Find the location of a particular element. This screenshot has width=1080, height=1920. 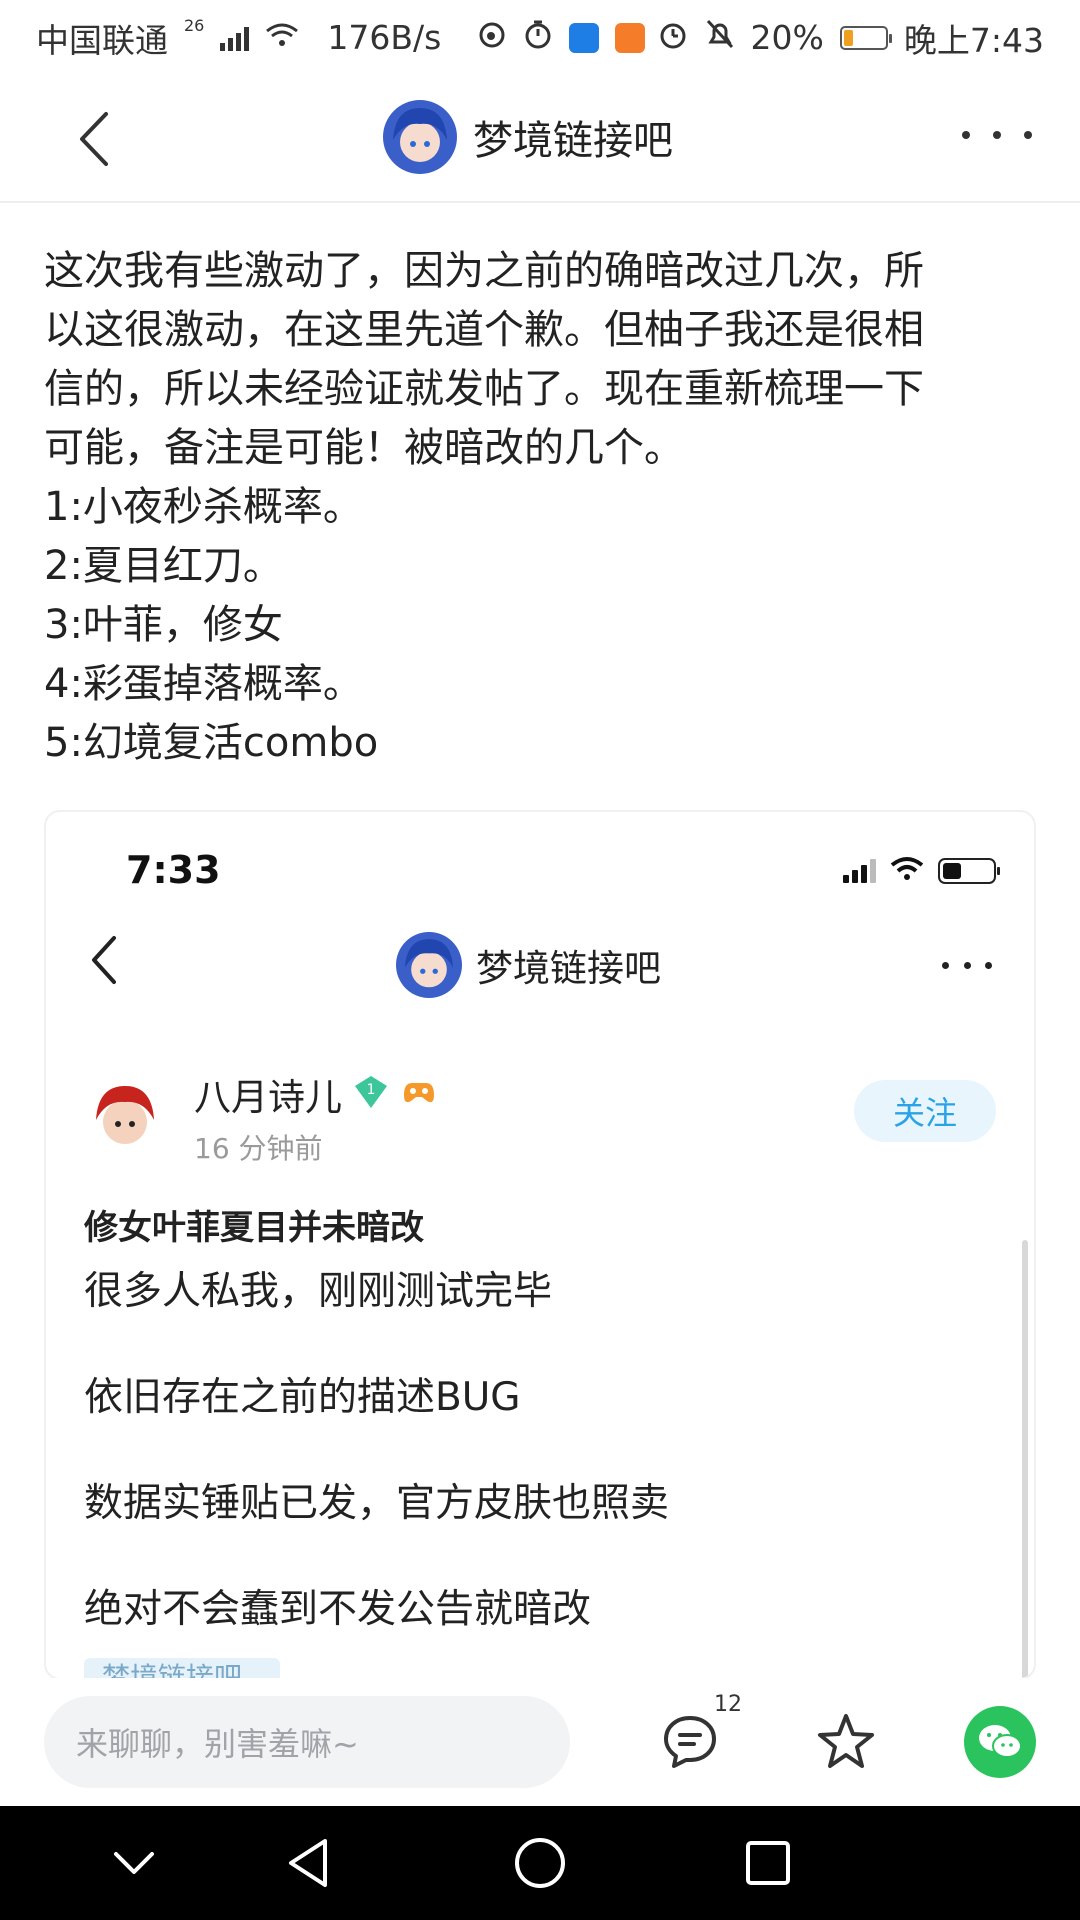

battery-percent: 20% is located at coordinates (787, 37).